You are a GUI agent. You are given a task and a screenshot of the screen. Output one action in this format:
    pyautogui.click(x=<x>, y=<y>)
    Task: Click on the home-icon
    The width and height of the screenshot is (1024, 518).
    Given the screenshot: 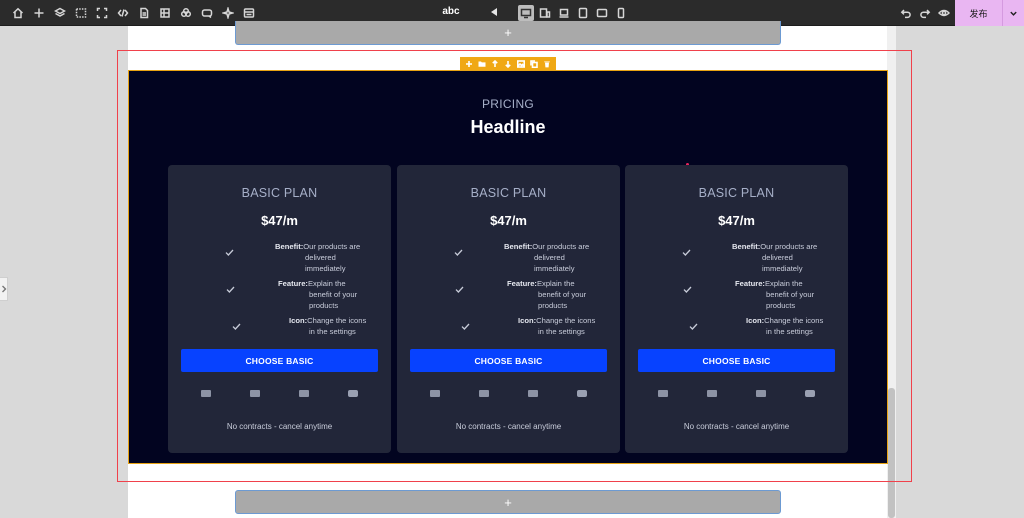 What is the action you would take?
    pyautogui.click(x=18, y=13)
    